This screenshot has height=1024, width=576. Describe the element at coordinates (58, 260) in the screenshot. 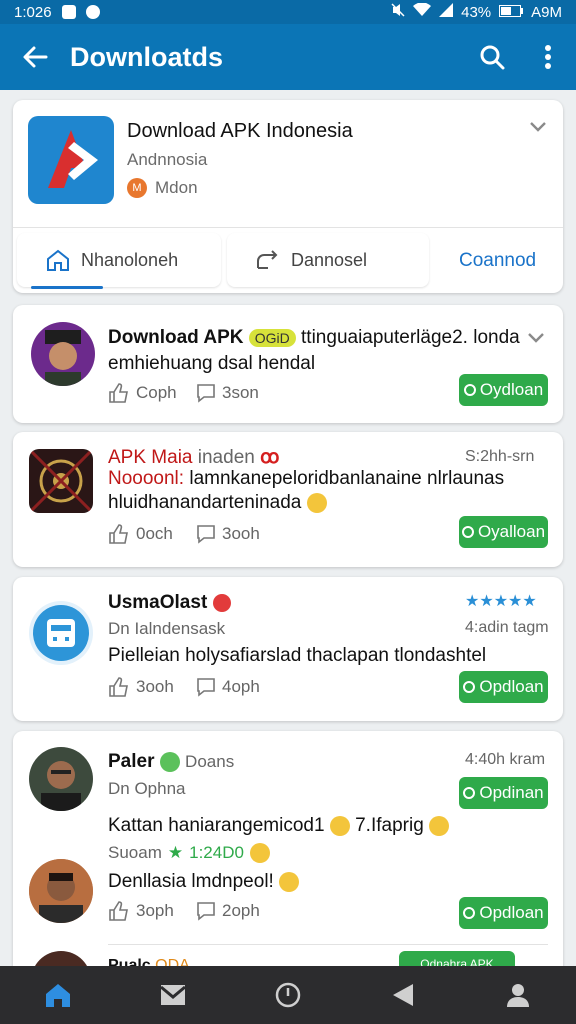

I see `home-outline-icon` at that location.